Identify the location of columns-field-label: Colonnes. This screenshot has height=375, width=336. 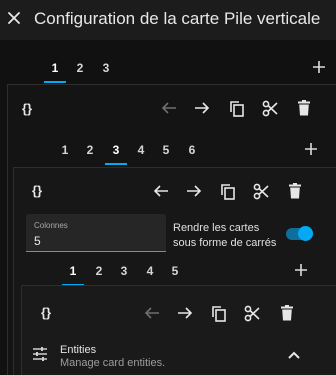
(51, 225).